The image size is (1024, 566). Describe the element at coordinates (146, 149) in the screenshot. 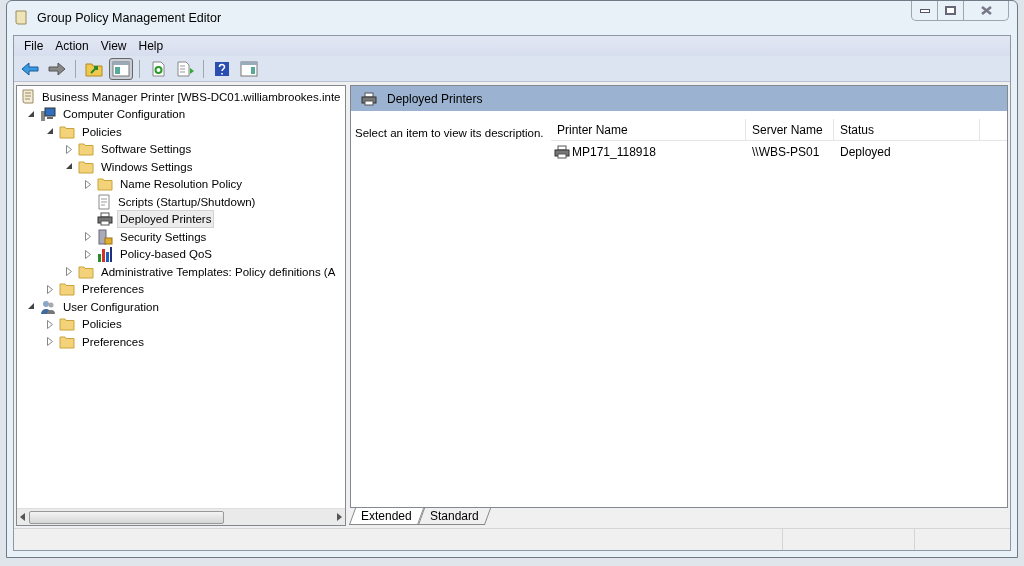

I see `tree-item: Software Settings` at that location.